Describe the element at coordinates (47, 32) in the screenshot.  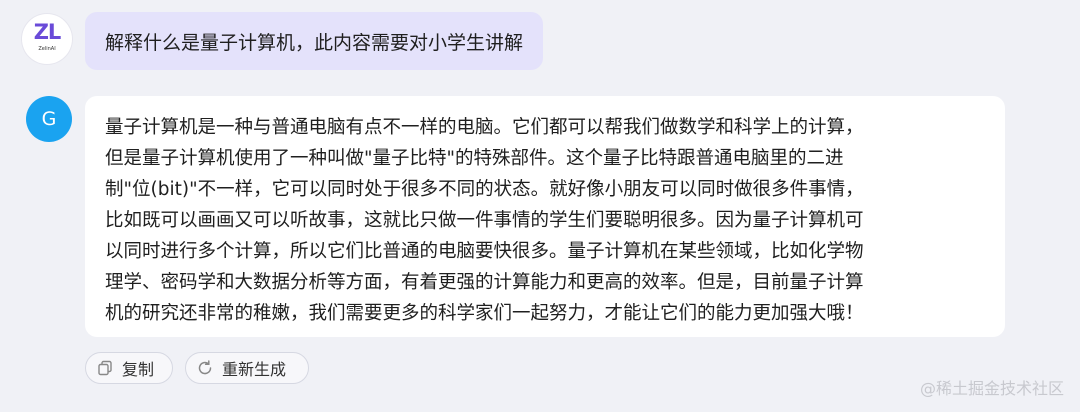
I see `avatar-logo: ZL` at that location.